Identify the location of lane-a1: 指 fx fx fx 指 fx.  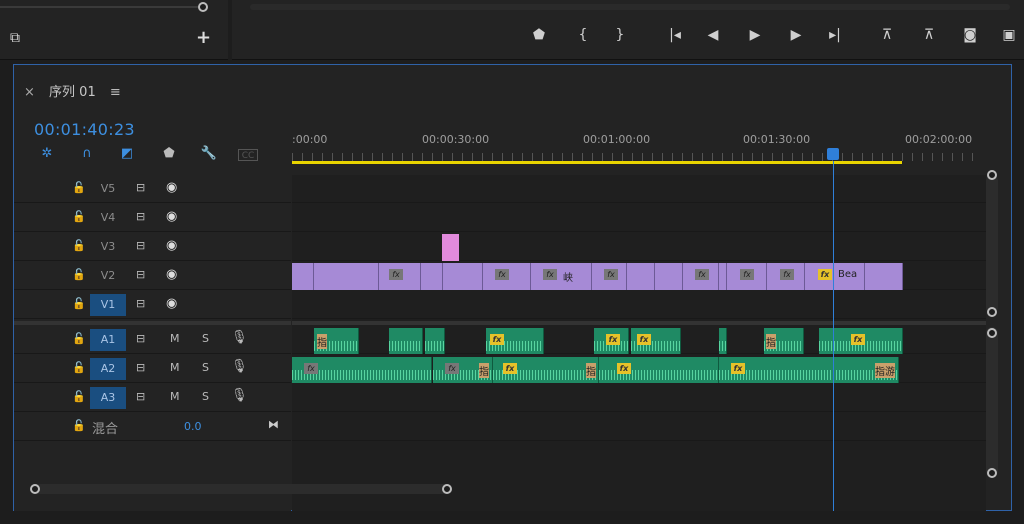
(639, 340).